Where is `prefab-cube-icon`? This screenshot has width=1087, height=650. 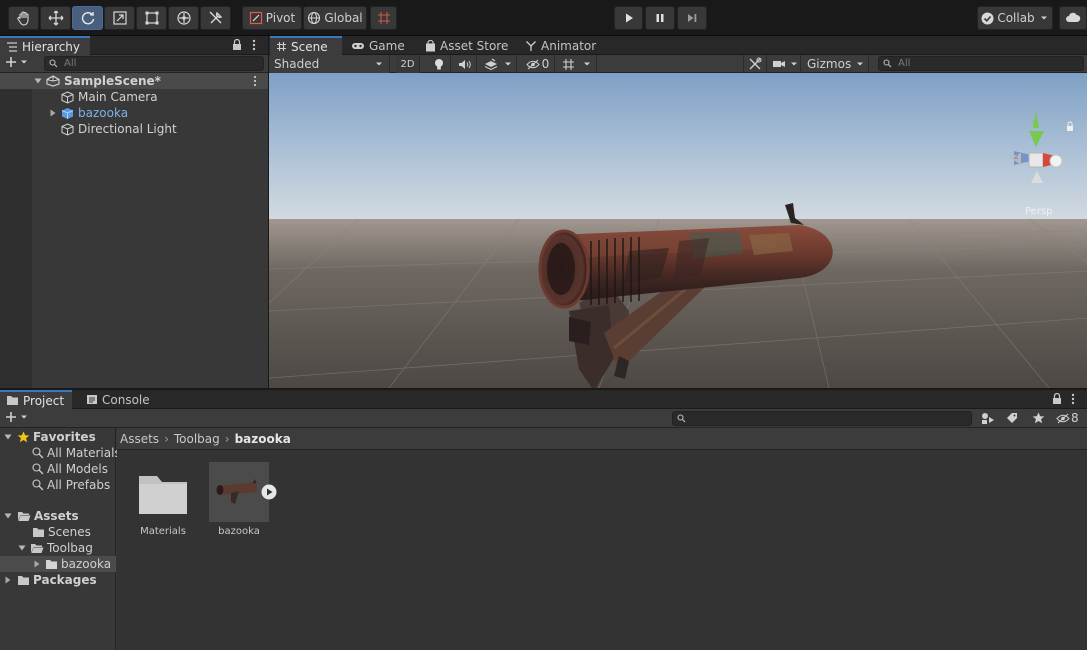 prefab-cube-icon is located at coordinates (67, 113).